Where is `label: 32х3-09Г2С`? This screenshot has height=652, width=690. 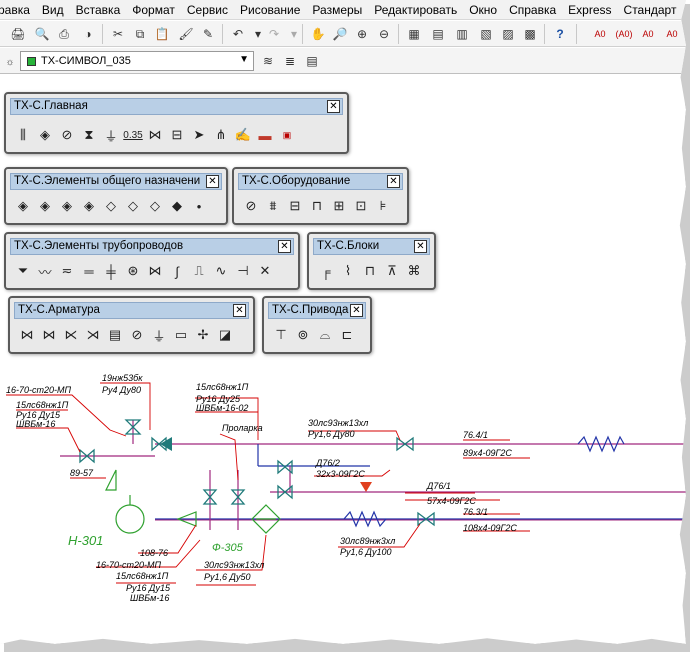 label: 32х3-09Г2С is located at coordinates (340, 474).